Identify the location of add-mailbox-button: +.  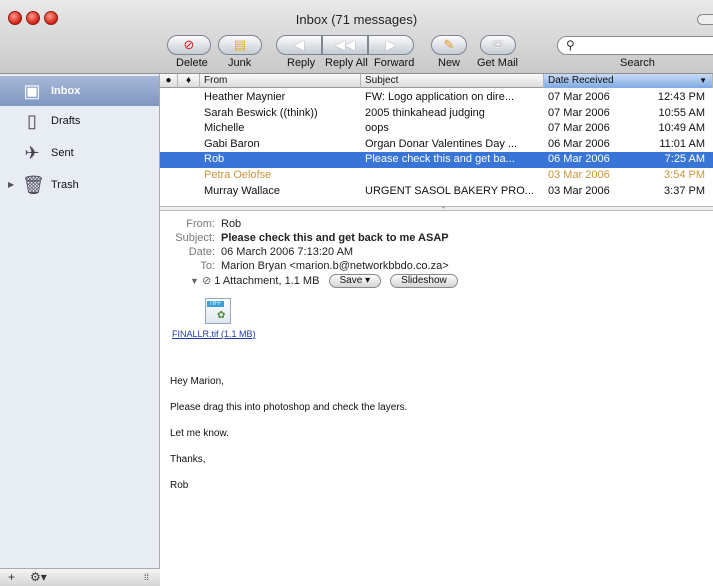
(11, 577).